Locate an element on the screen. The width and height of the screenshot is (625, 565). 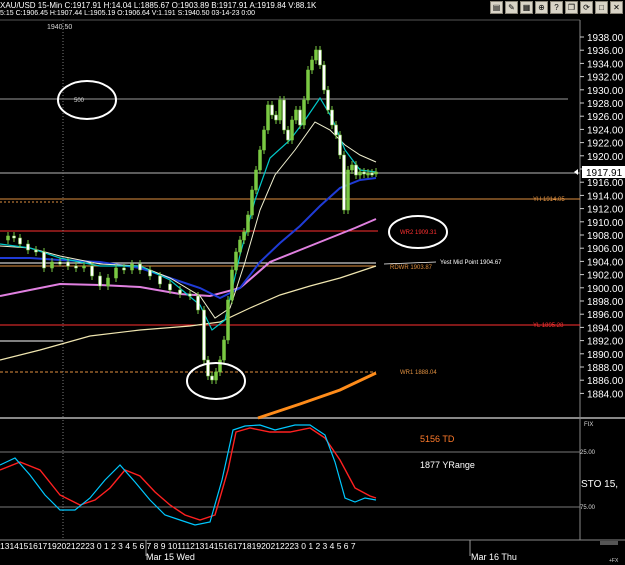
price-tick-label: 1906.00 is located at coordinates (605, 249).